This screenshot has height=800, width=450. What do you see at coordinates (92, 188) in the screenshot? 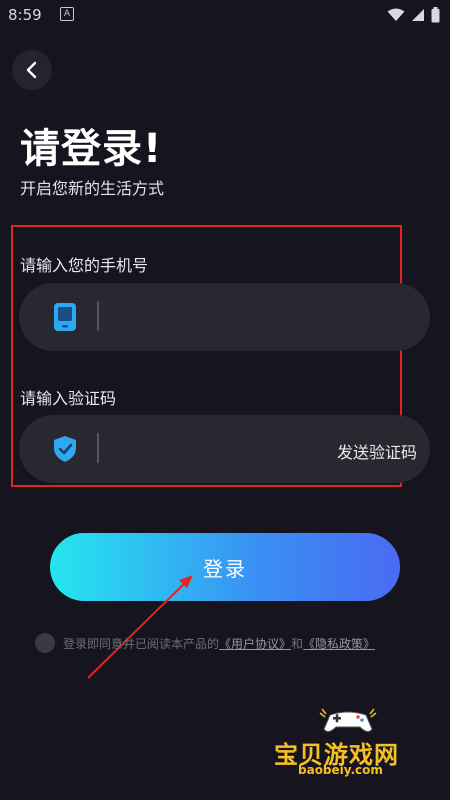
I see `page-subtitle: 开启您新的生活方式` at bounding box center [92, 188].